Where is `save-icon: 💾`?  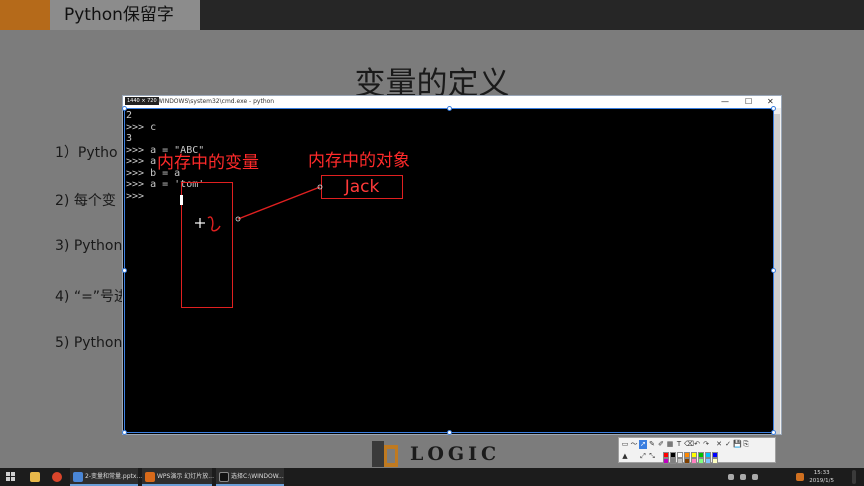
save-icon: 💾 is located at coordinates (737, 444).